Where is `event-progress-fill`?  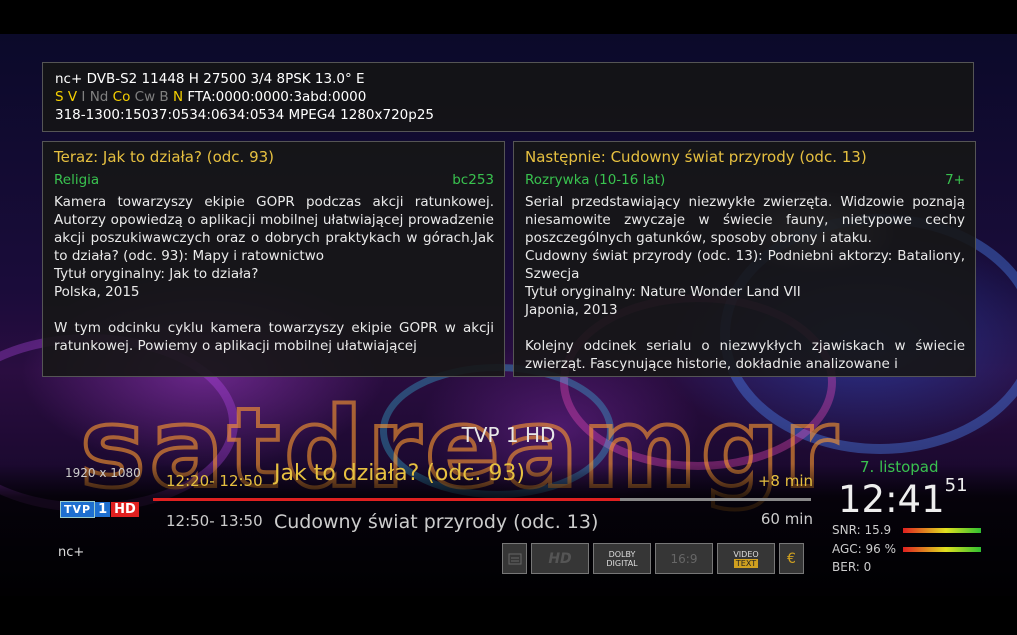
event-progress-fill is located at coordinates (387, 499).